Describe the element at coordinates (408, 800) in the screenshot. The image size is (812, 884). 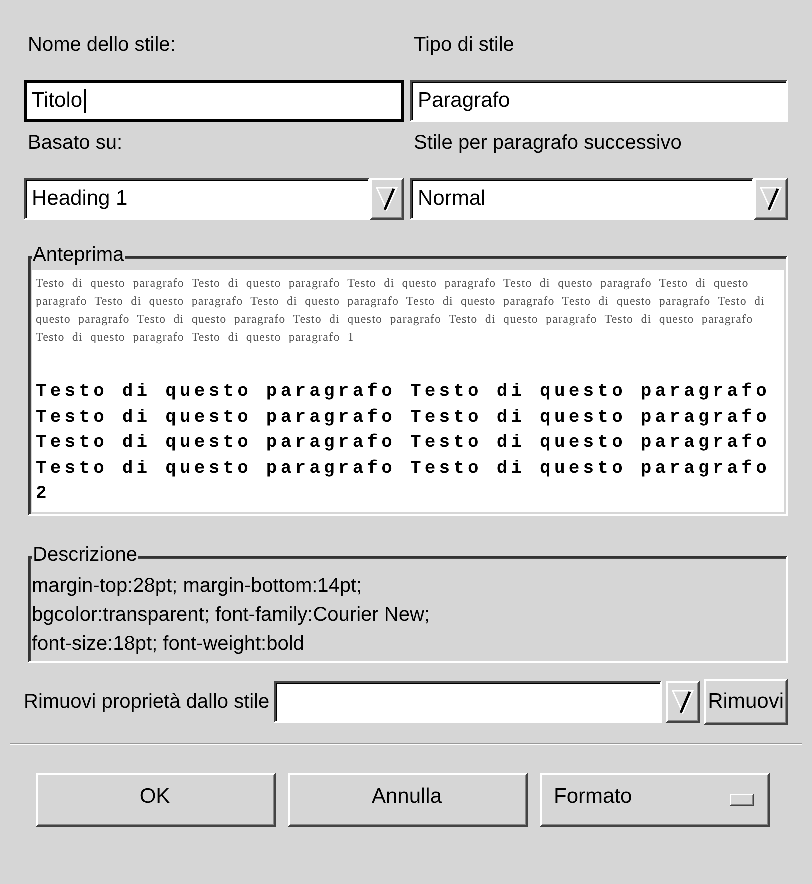
I see `dialog-button: Annulla` at that location.